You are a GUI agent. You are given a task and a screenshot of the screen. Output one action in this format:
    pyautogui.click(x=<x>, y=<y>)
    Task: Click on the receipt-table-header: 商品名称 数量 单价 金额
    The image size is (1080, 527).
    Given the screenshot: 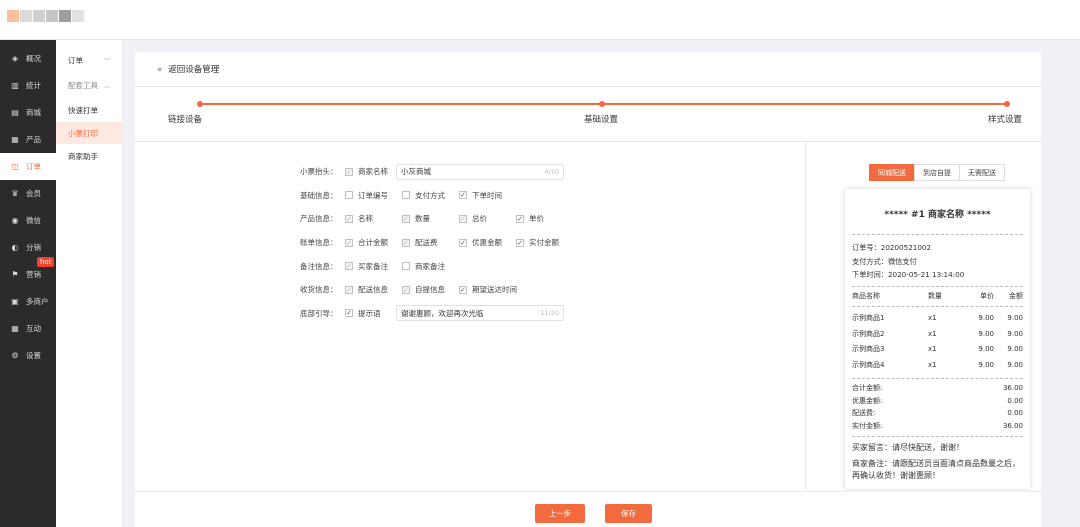 What is the action you would take?
    pyautogui.click(x=937, y=297)
    